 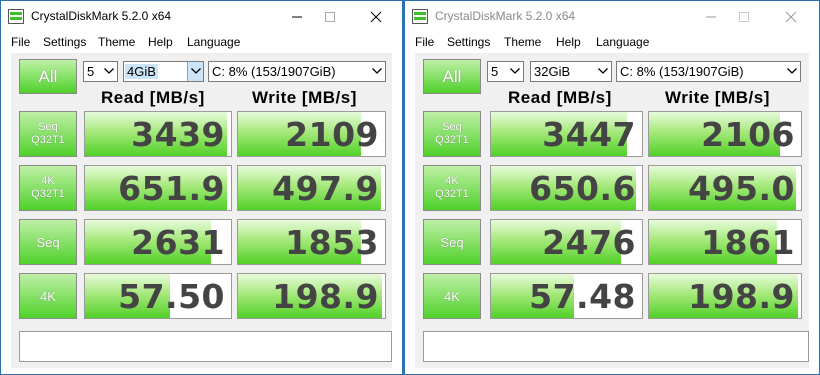 I want to click on 4k-write-result: 198.9, so click(x=311, y=296).